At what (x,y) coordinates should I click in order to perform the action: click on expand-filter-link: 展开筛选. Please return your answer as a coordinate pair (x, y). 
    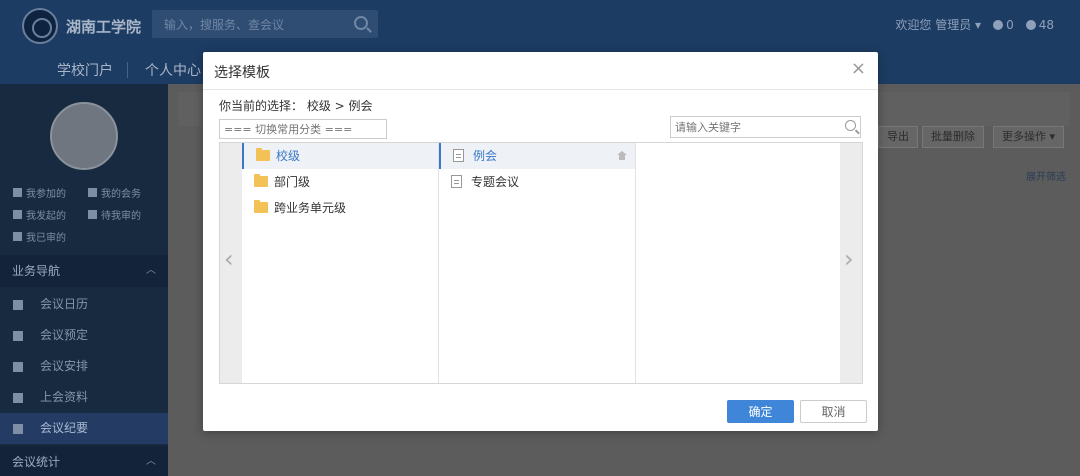
    Looking at the image, I should click on (1046, 175).